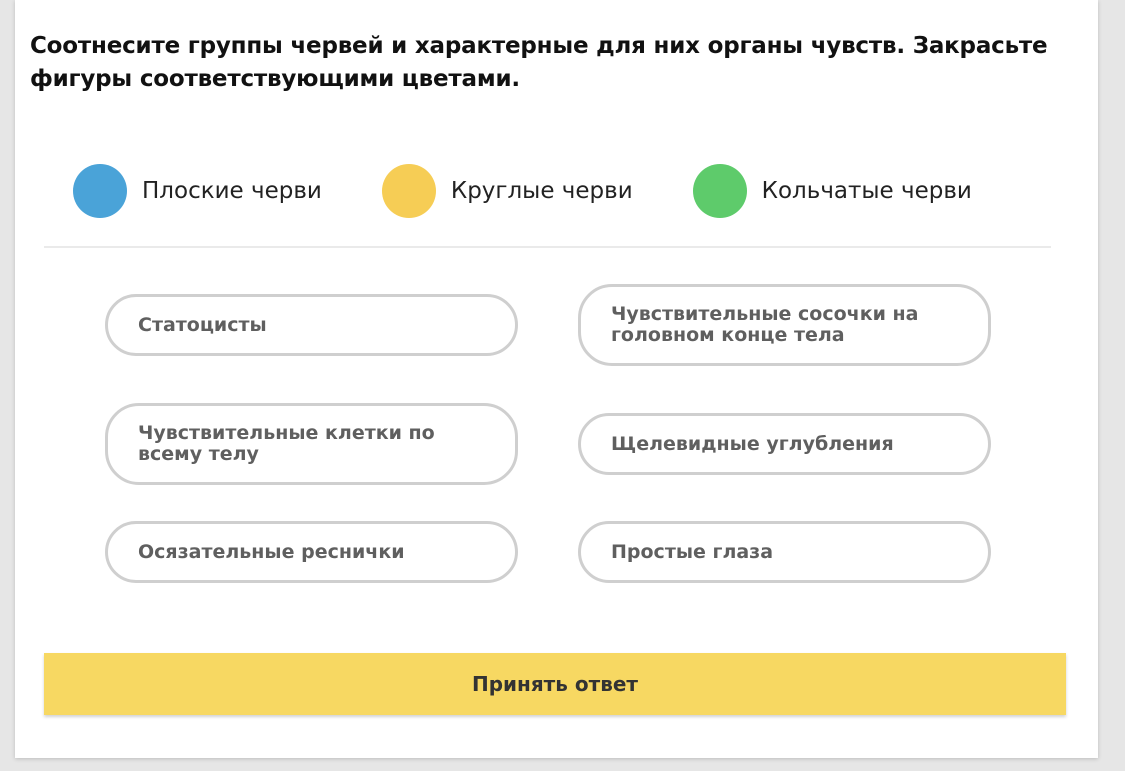  What do you see at coordinates (866, 190) in the screenshot?
I see `legend-label: Кольчатые черви` at bounding box center [866, 190].